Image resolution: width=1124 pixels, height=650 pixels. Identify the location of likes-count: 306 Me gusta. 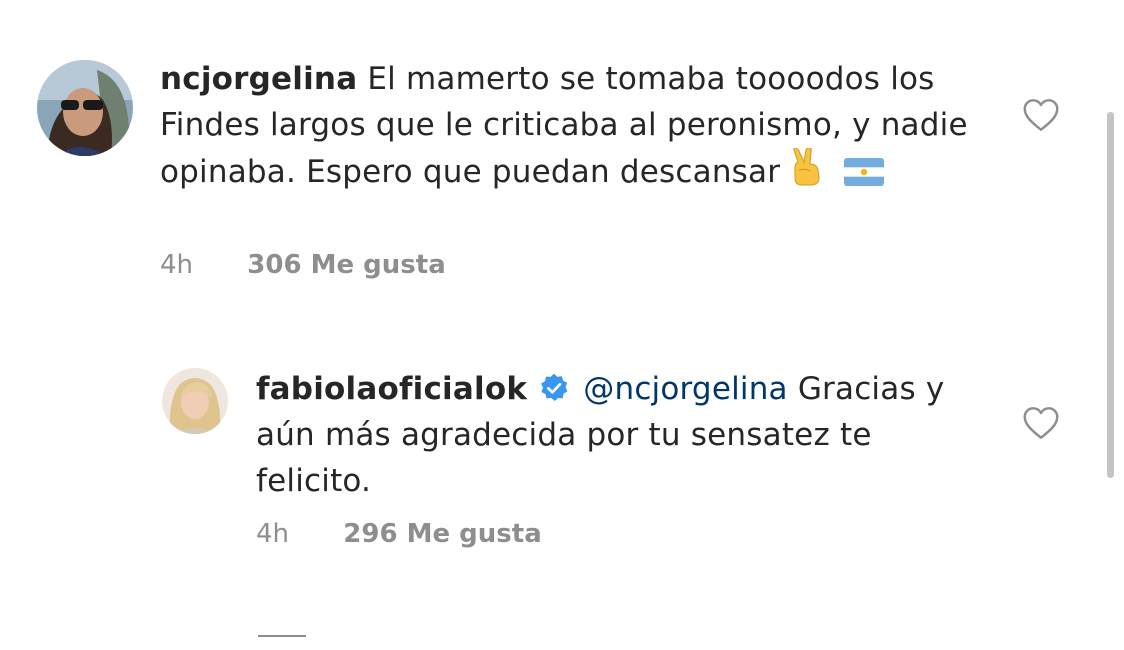
(346, 265).